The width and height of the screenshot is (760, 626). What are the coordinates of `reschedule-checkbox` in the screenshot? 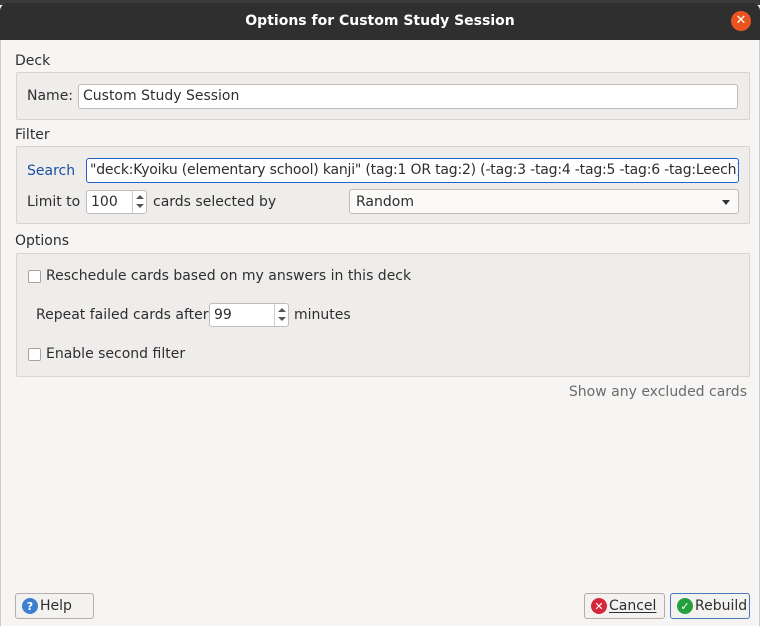 It's located at (34, 276).